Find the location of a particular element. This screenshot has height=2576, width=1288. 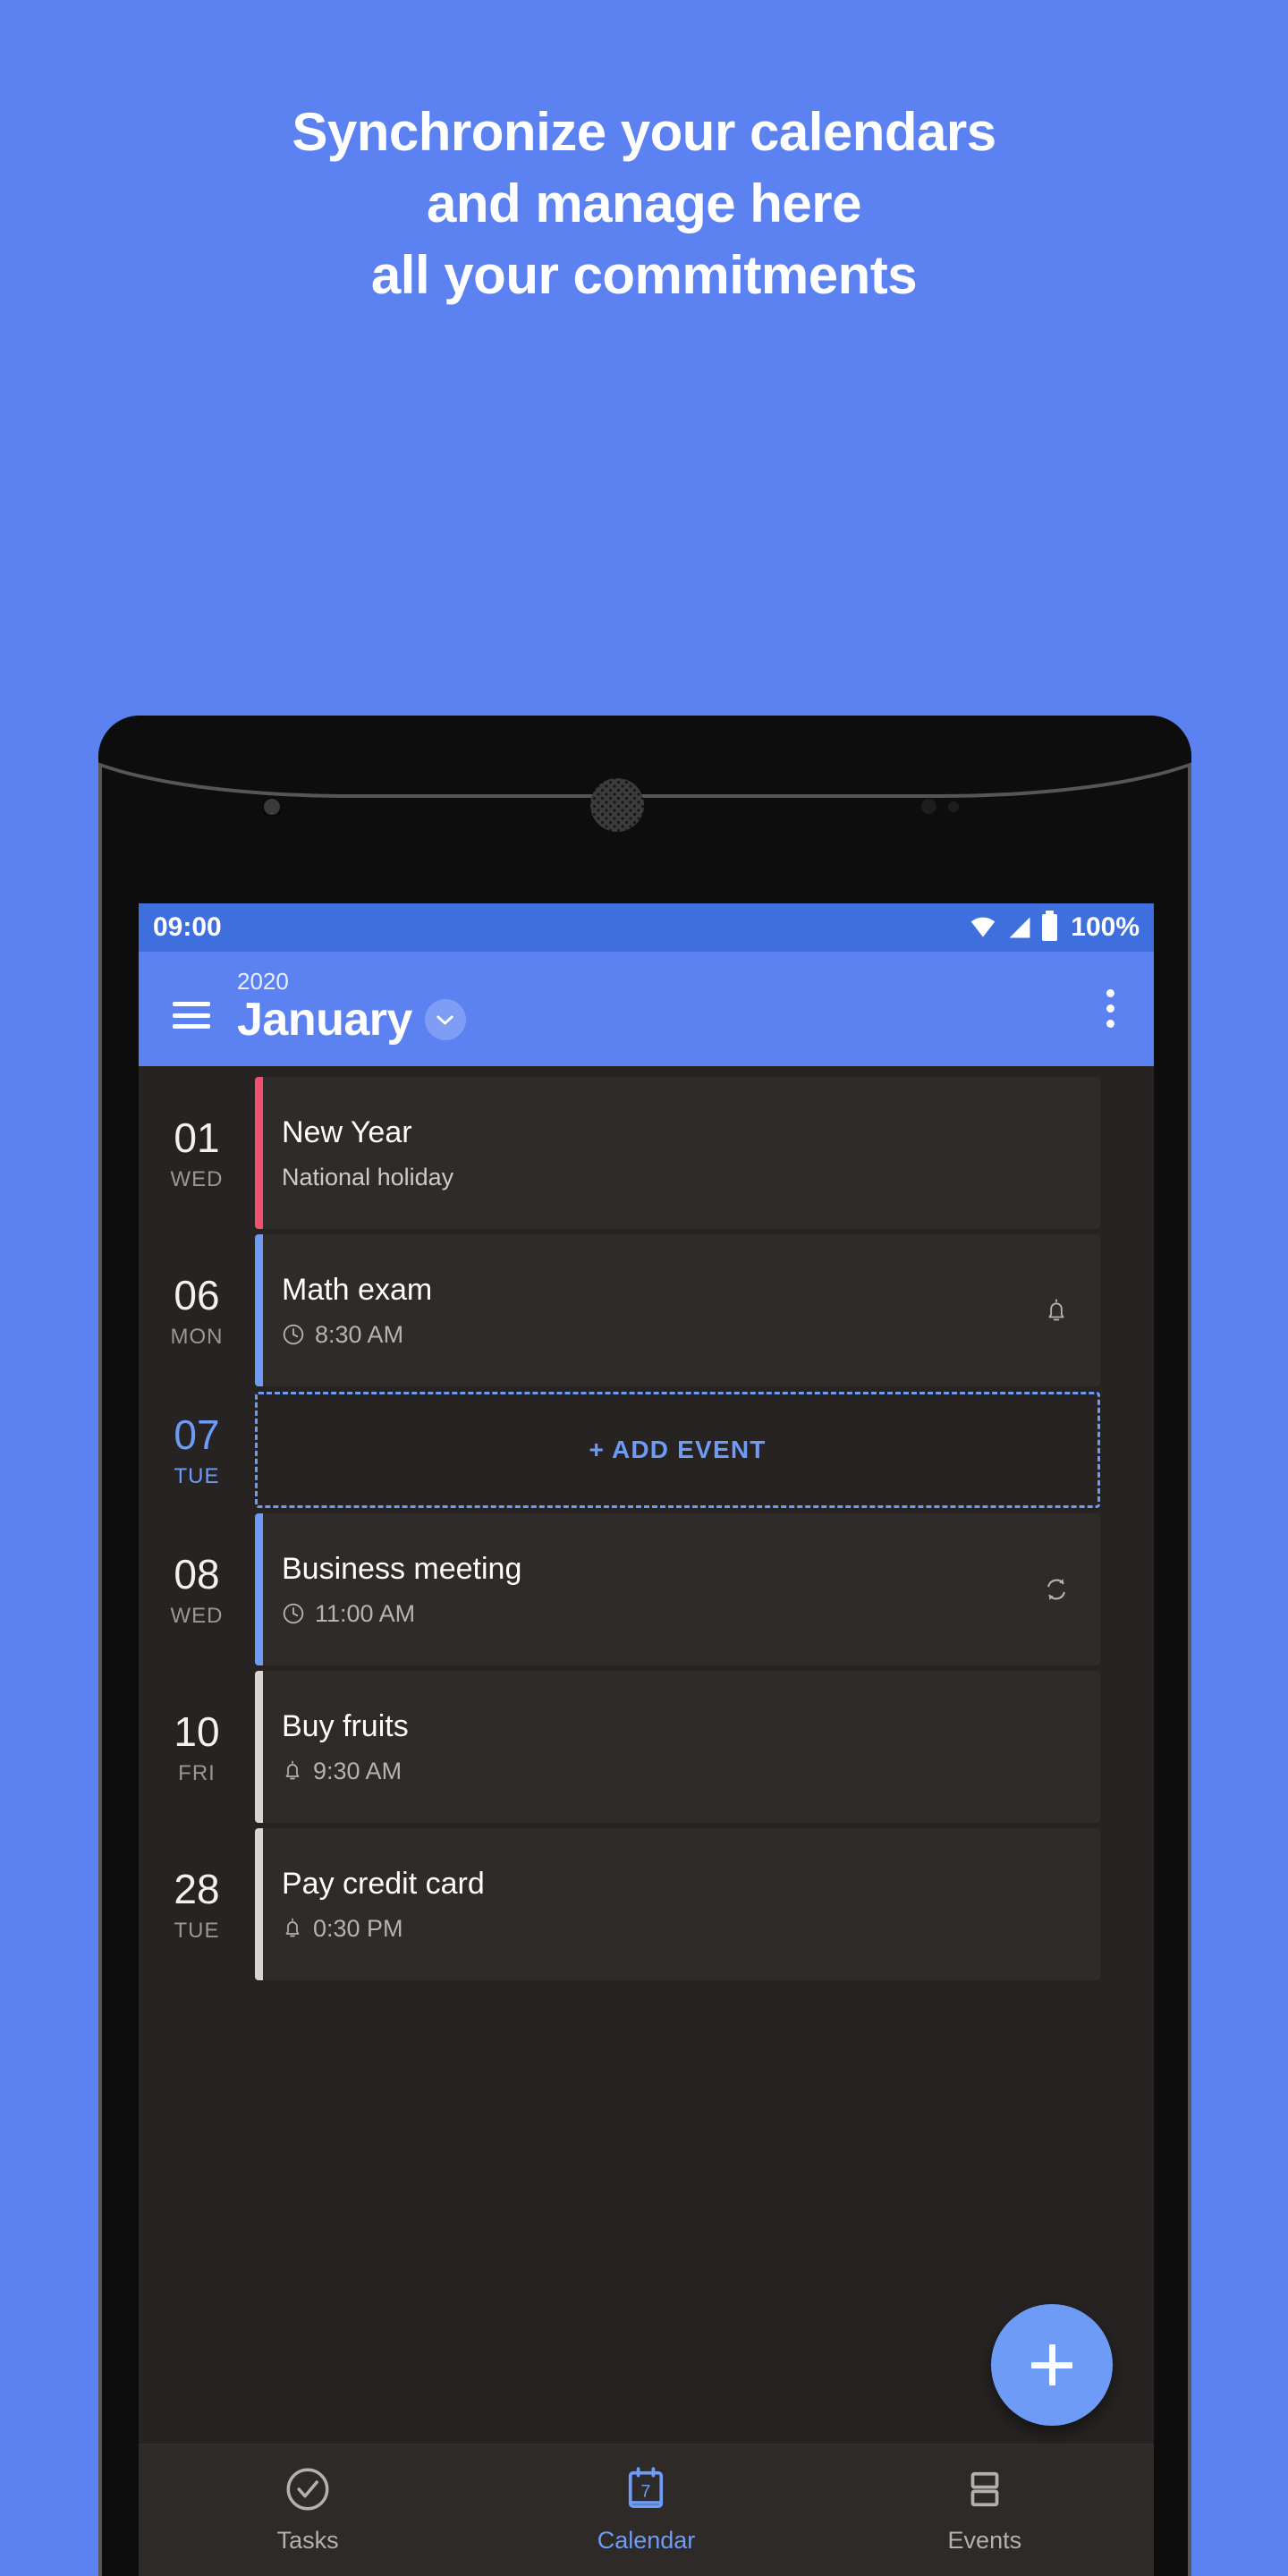

event-date: 01 WED is located at coordinates (197, 1153).